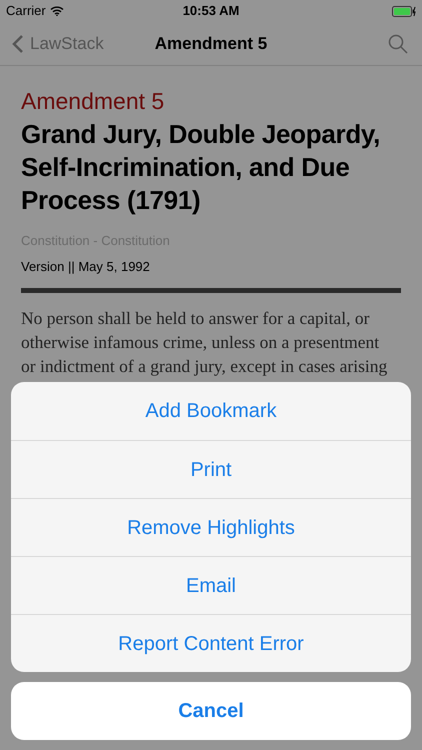 The height and width of the screenshot is (750, 422). I want to click on version-label: Version || May 5, 1992, so click(86, 267).